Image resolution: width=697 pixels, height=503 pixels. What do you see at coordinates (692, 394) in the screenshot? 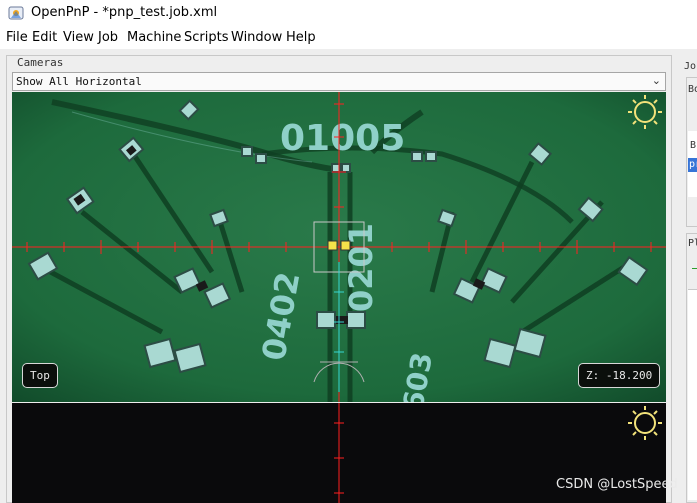
I see `placements-table` at bounding box center [692, 394].